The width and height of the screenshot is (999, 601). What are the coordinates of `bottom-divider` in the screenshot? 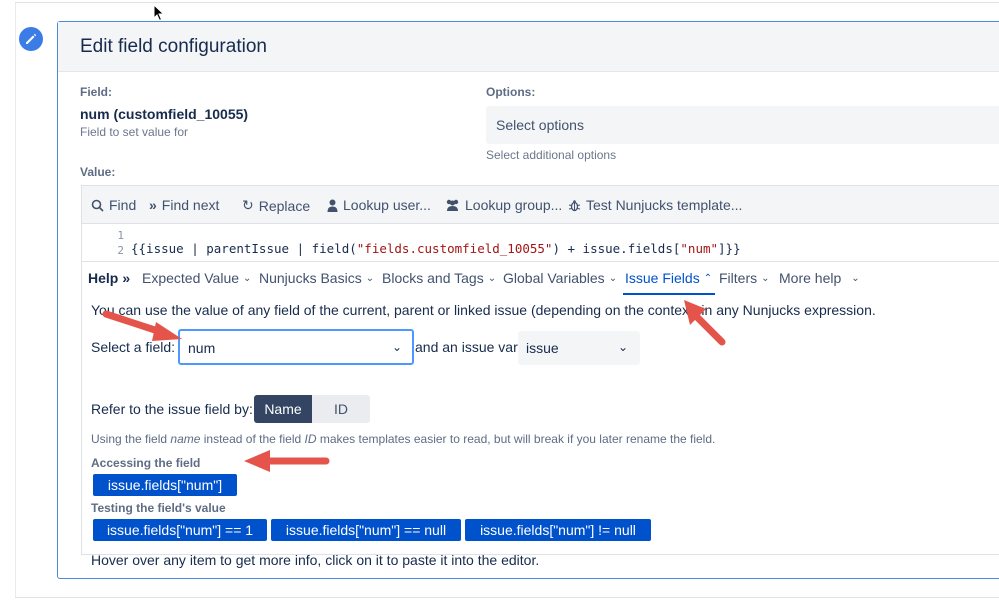 It's located at (507, 597).